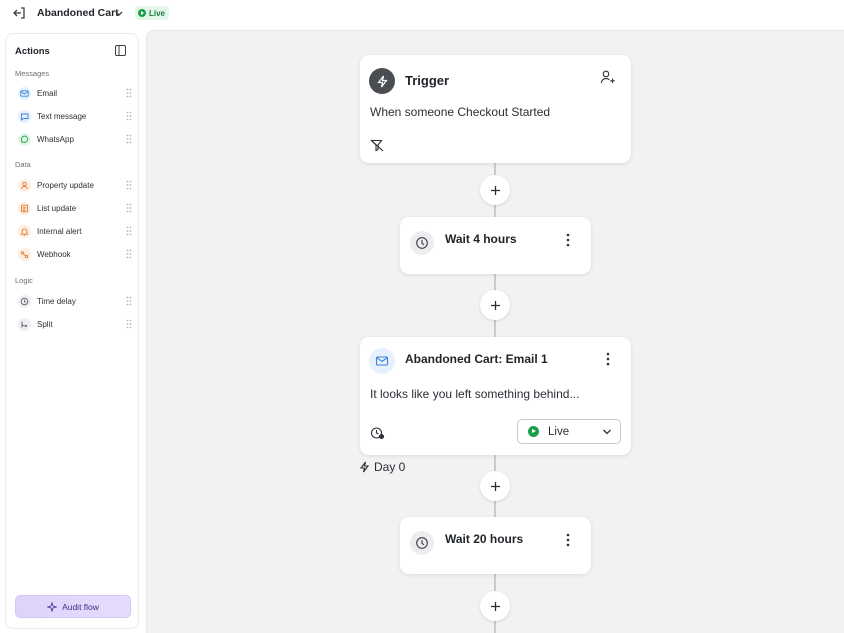  I want to click on wait-card: Wait 20 hours, so click(495, 545).